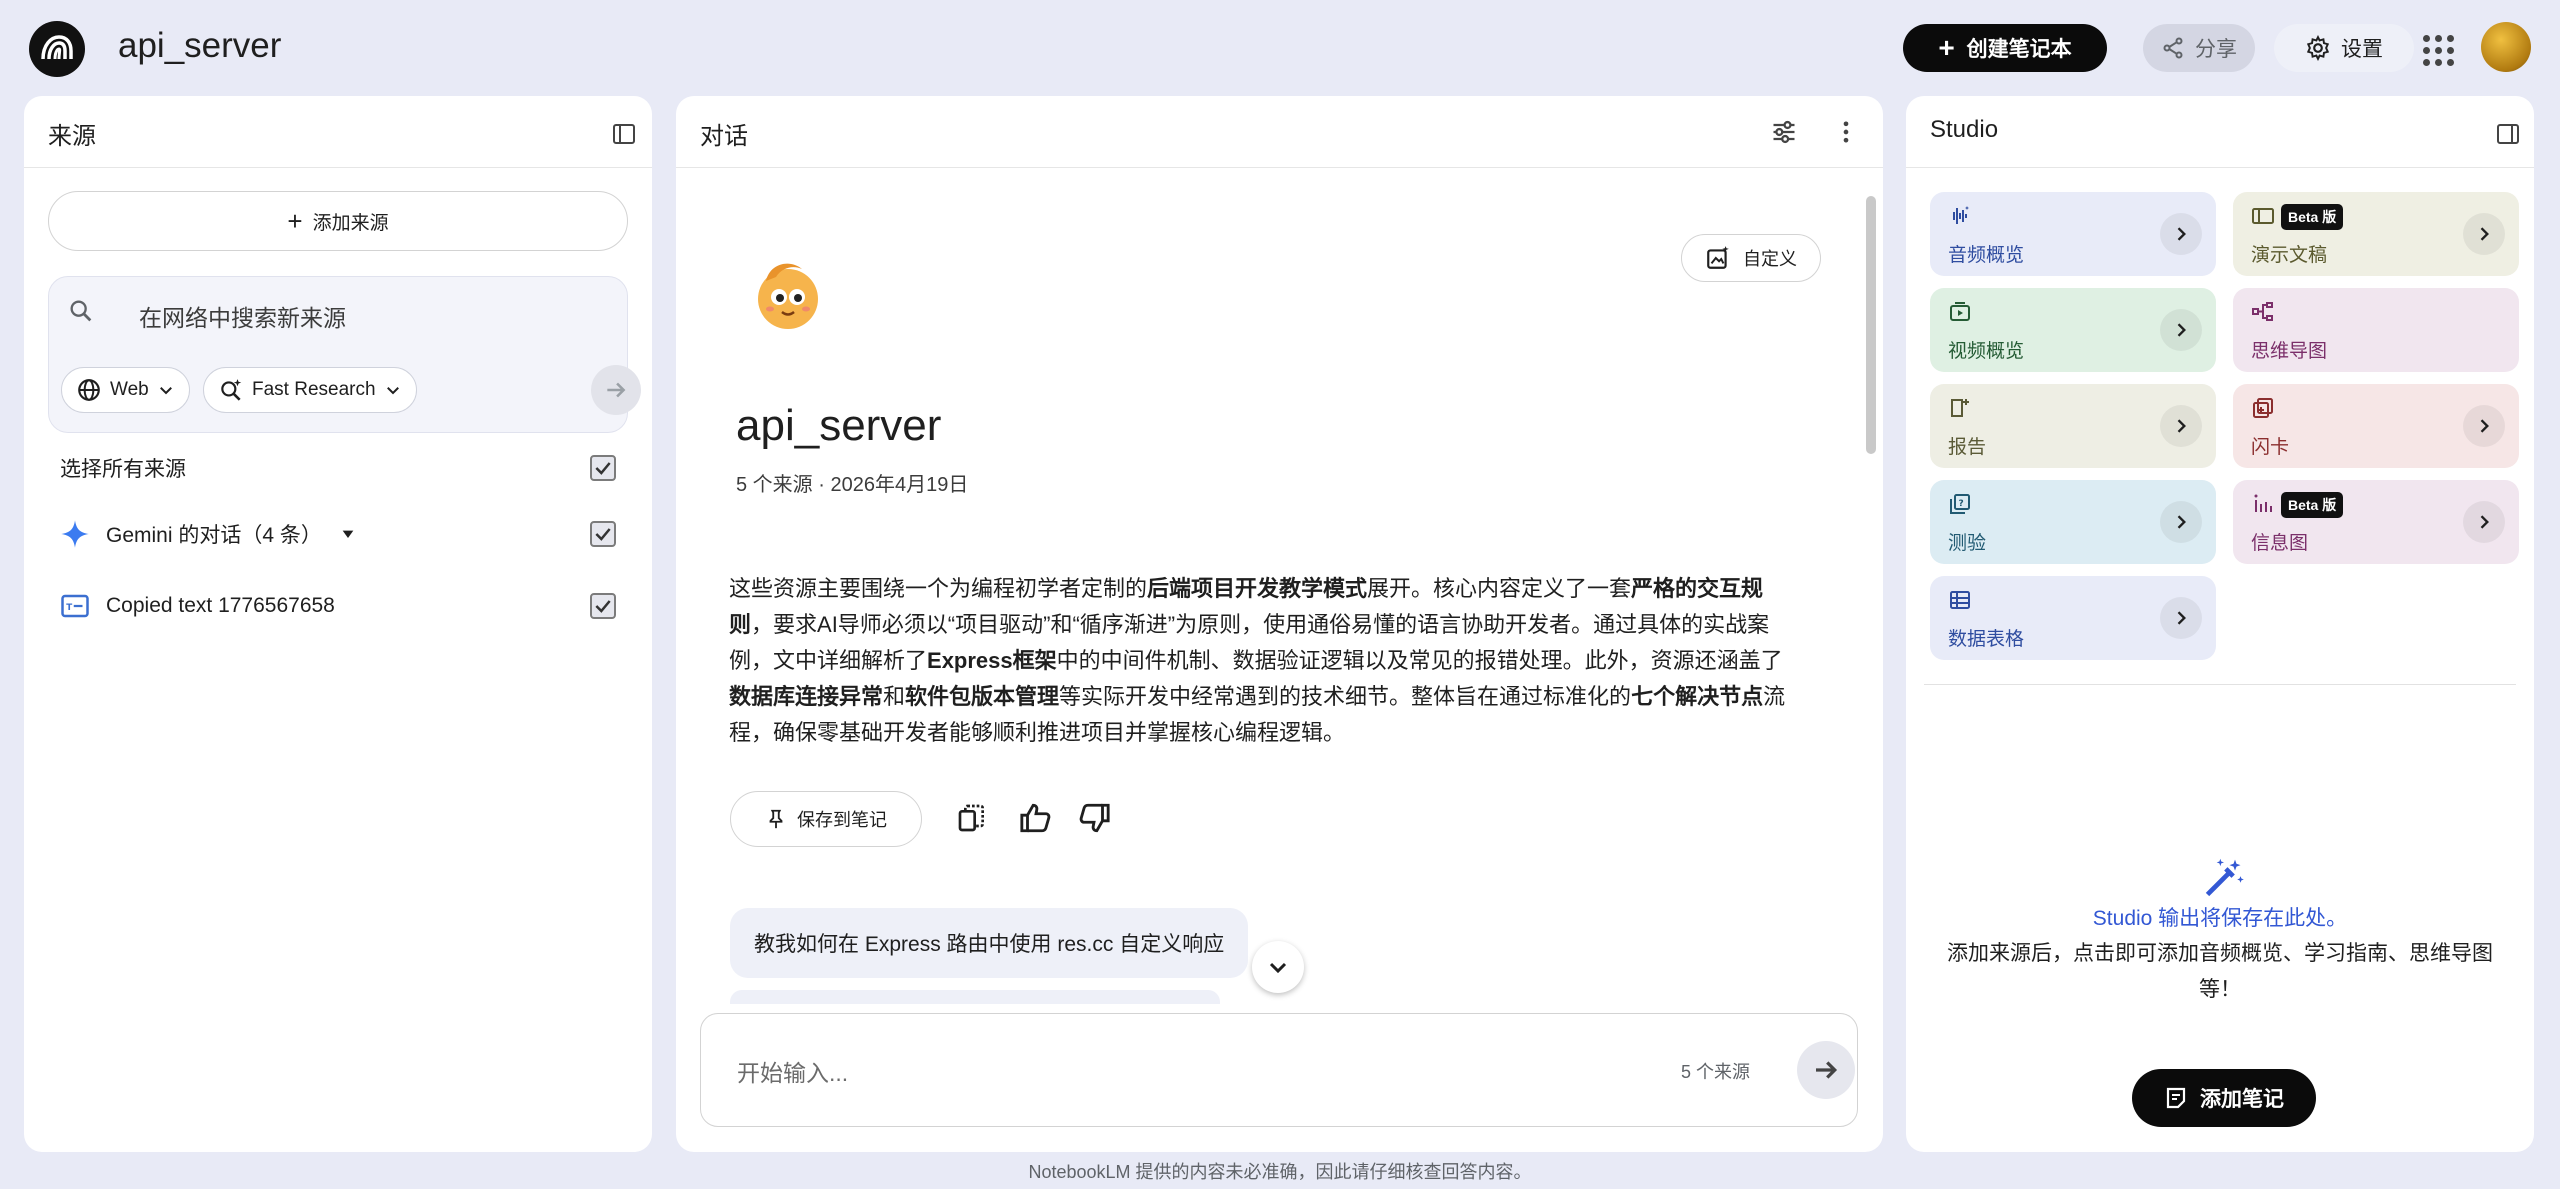 Image resolution: width=2560 pixels, height=1189 pixels. Describe the element at coordinates (2263, 312) in the screenshot. I see `mind-map-icon` at that location.